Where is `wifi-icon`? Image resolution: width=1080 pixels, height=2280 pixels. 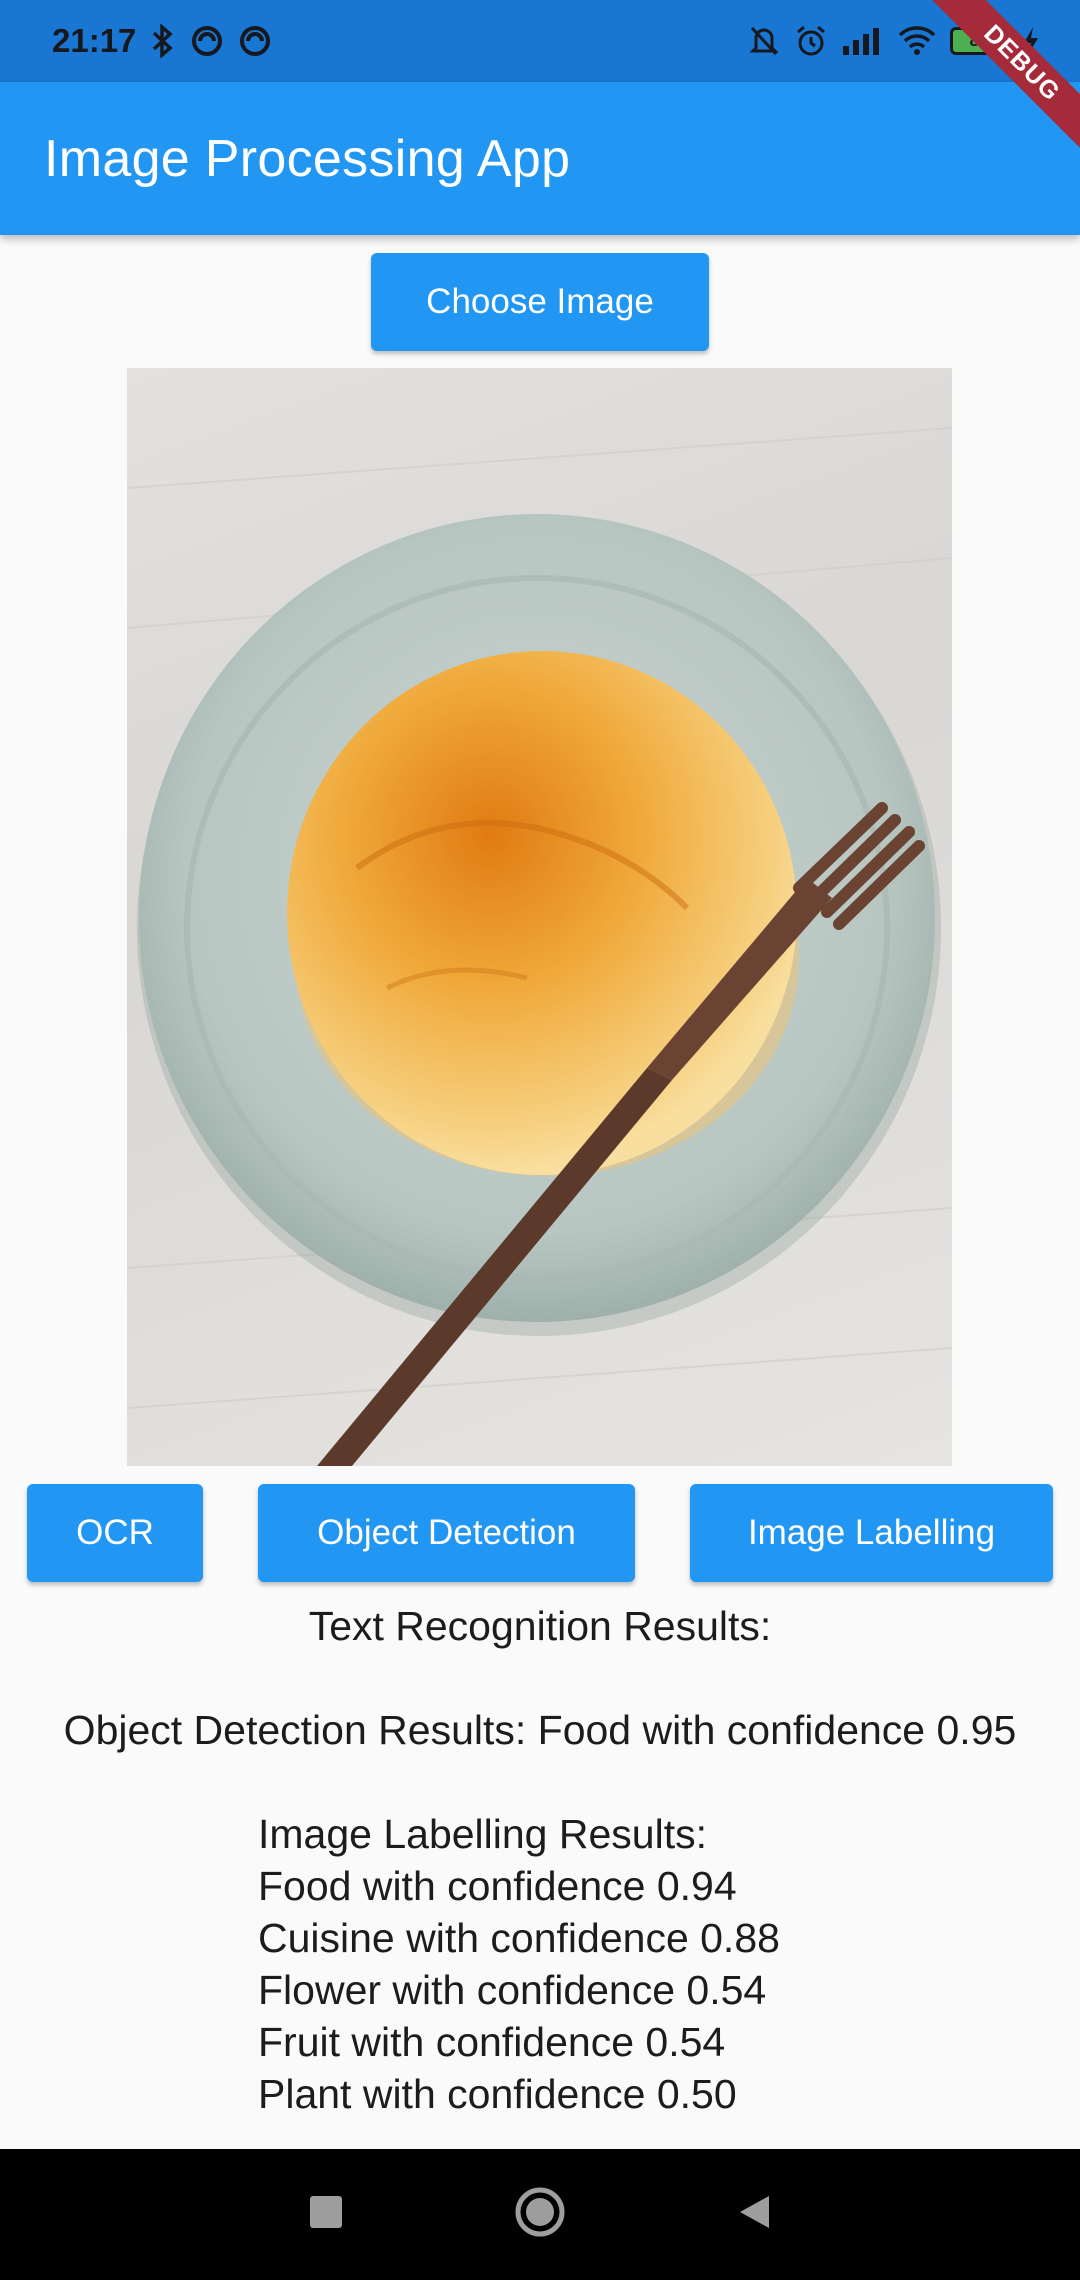 wifi-icon is located at coordinates (917, 41).